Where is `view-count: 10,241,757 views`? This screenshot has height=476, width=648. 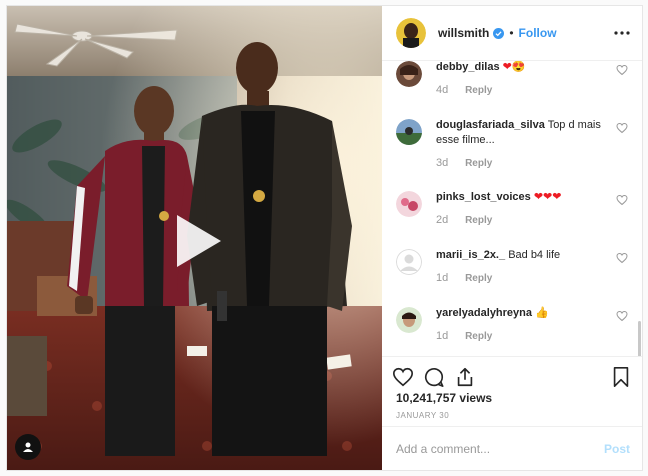
view-count: 10,241,757 views is located at coordinates (512, 398).